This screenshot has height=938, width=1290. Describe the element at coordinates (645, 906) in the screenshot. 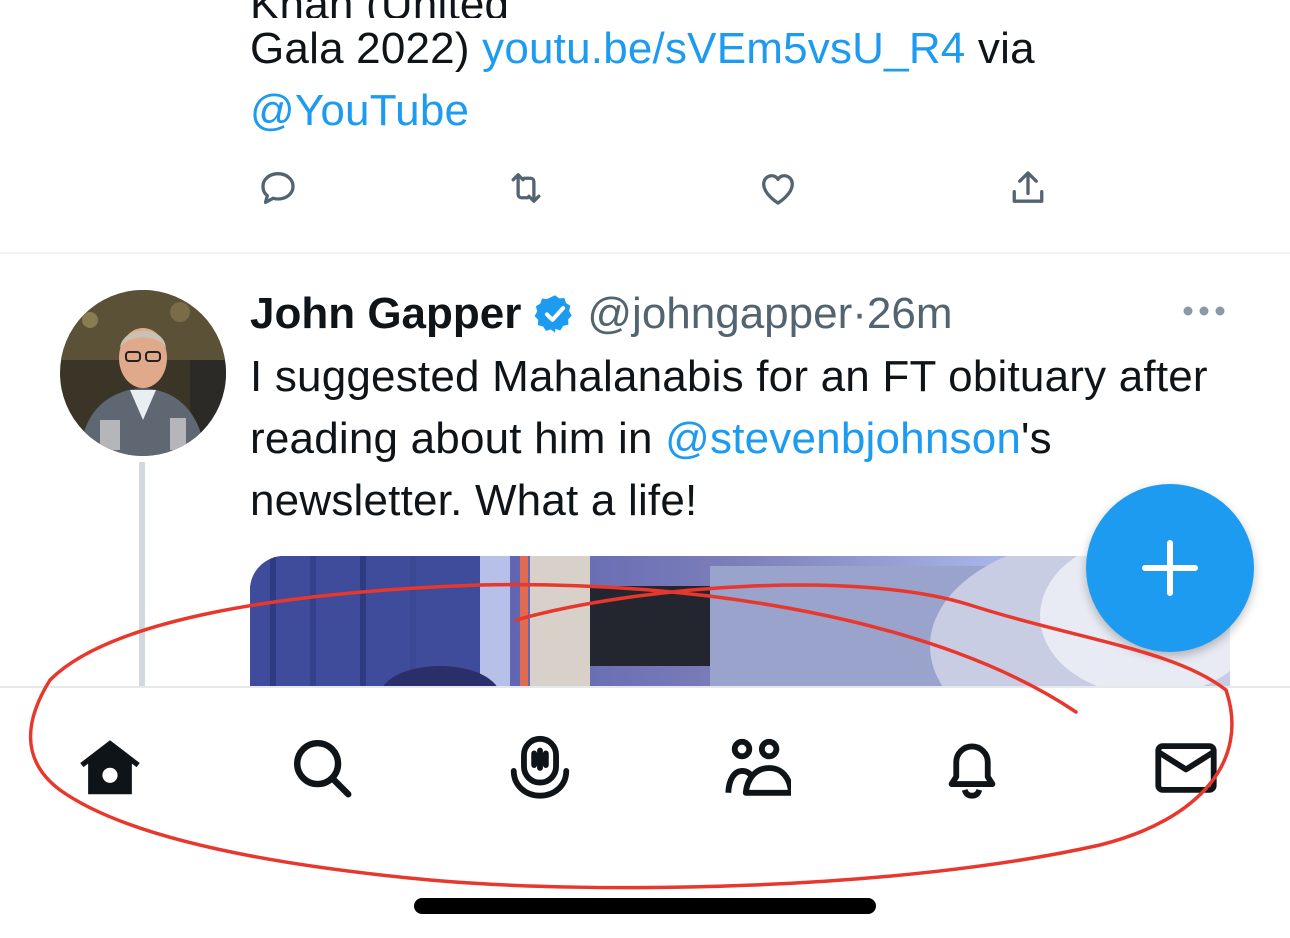

I see `home-indicator` at that location.